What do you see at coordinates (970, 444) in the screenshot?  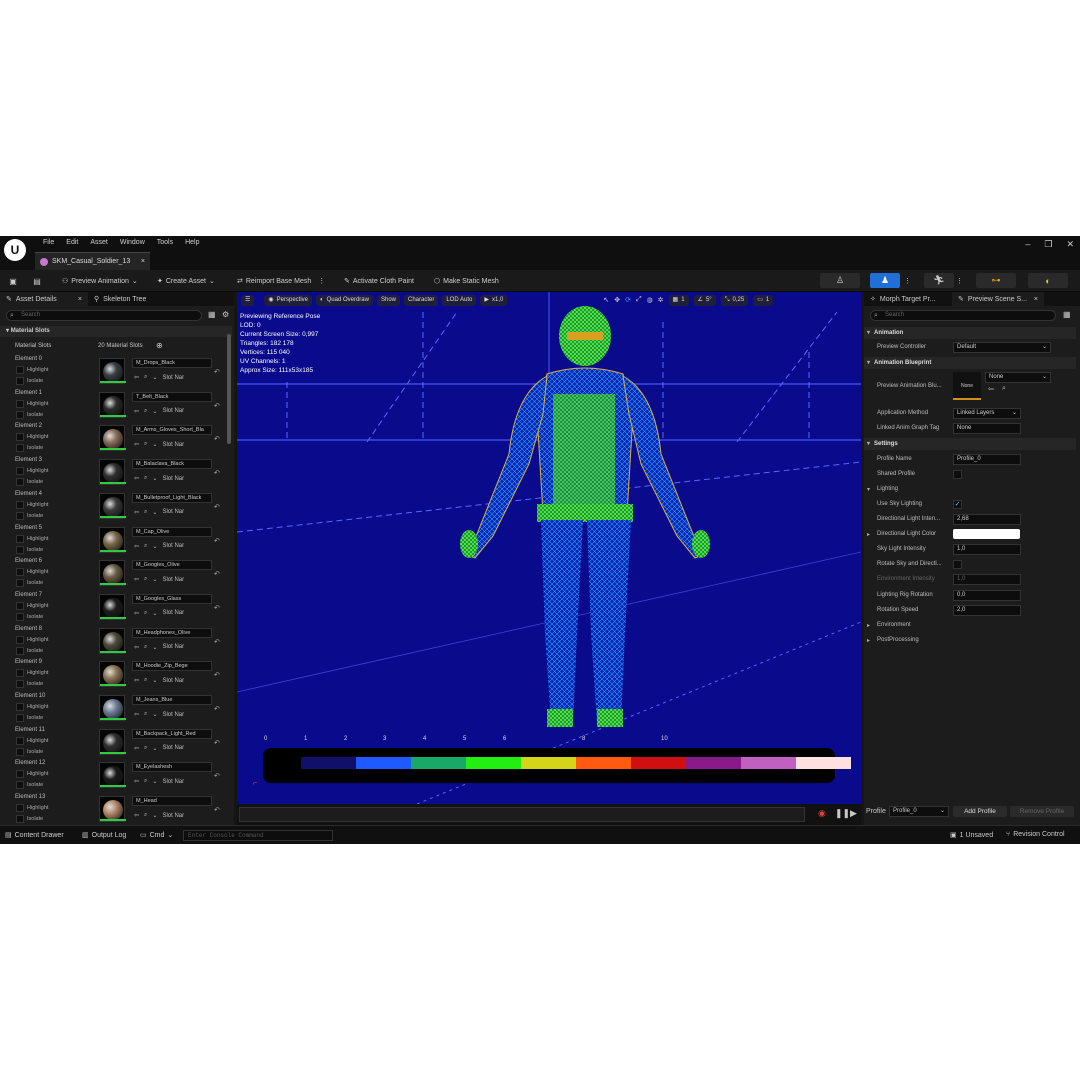 I see `settings-section: ▾ Settings` at bounding box center [970, 444].